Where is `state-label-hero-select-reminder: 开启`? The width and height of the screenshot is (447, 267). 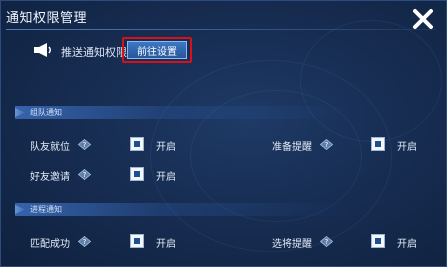 state-label-hero-select-reminder: 开启 is located at coordinates (407, 244).